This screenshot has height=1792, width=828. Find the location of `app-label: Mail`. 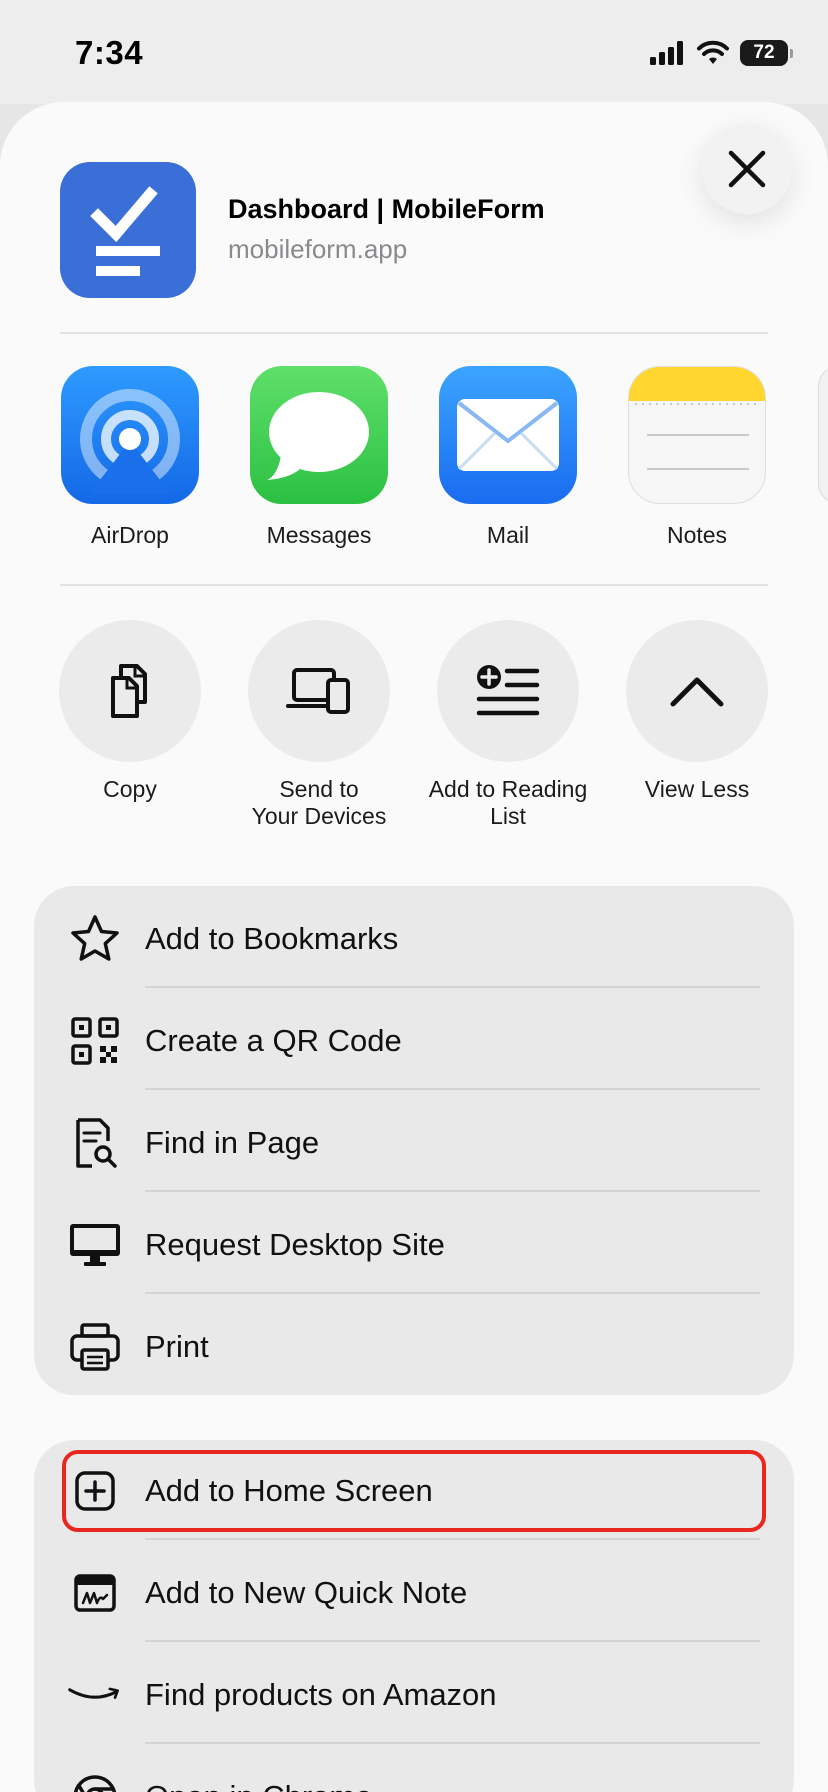

app-label: Mail is located at coordinates (508, 535).